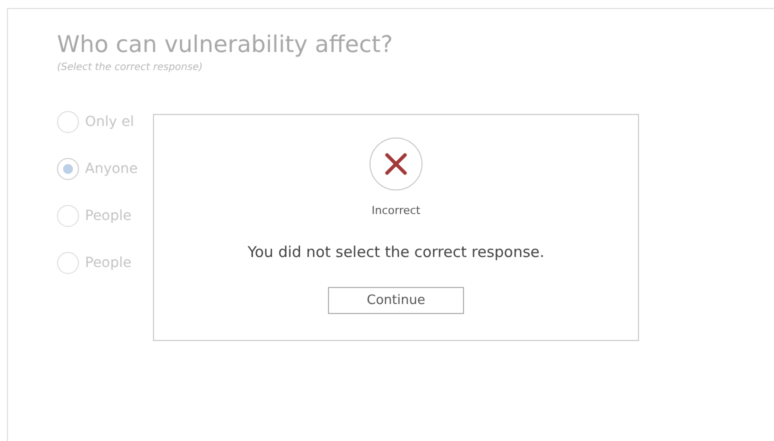 Image resolution: width=774 pixels, height=441 pixels. What do you see at coordinates (111, 169) in the screenshot?
I see `option-label: Anyone` at bounding box center [111, 169].